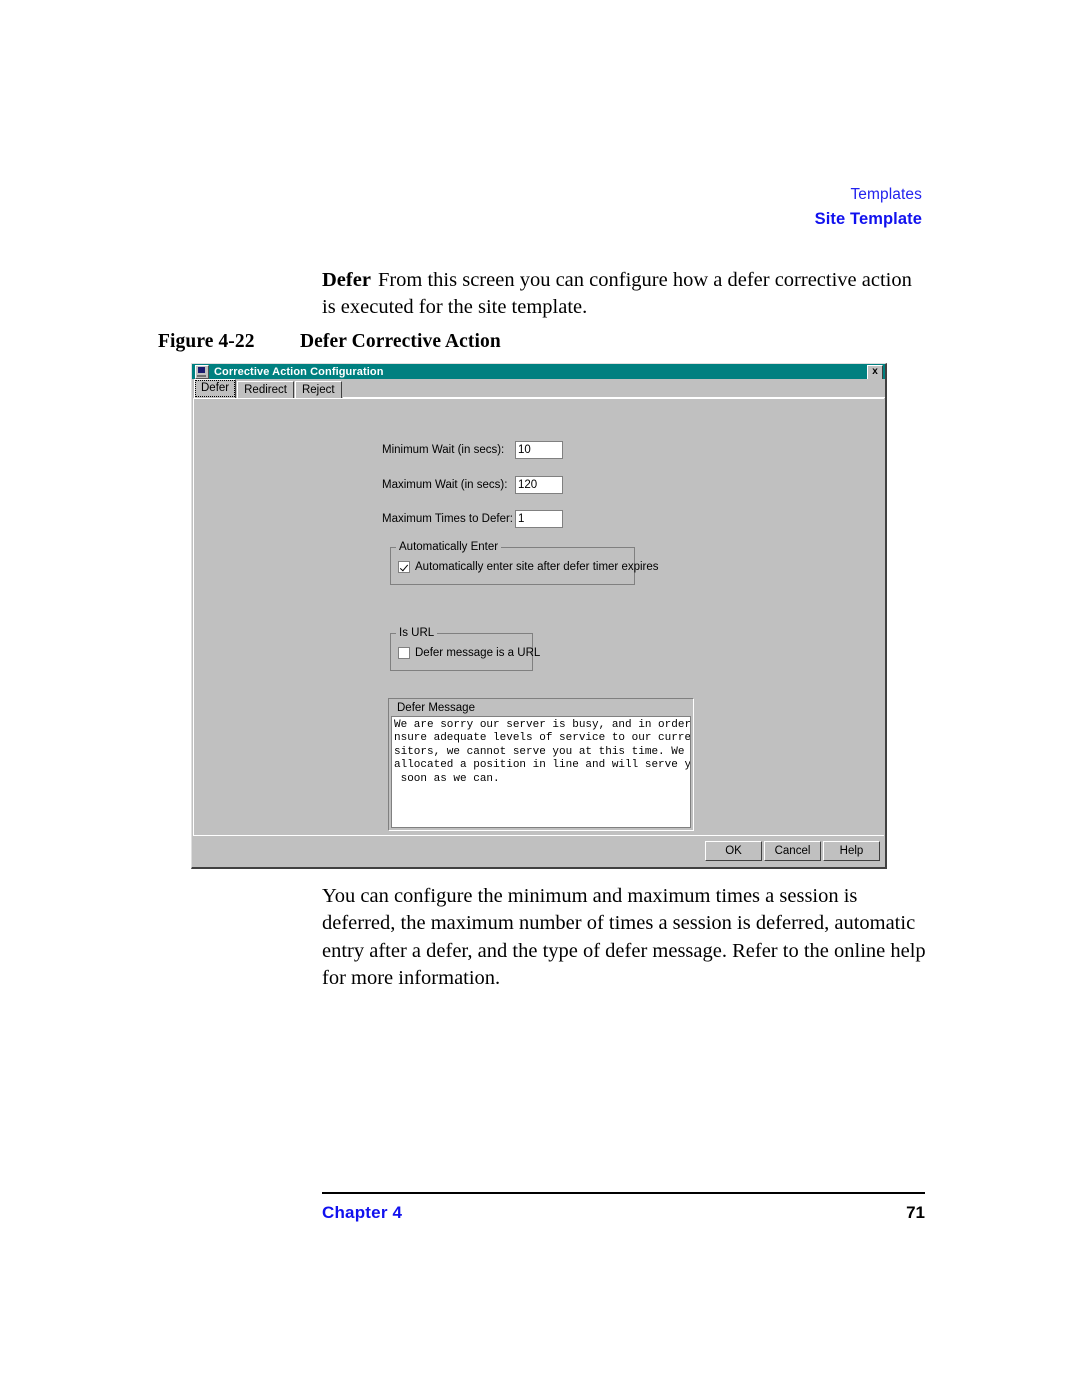 The image size is (1080, 1397). I want to click on dialog-titlebar: Corrective Action Configuration x, so click(538, 372).